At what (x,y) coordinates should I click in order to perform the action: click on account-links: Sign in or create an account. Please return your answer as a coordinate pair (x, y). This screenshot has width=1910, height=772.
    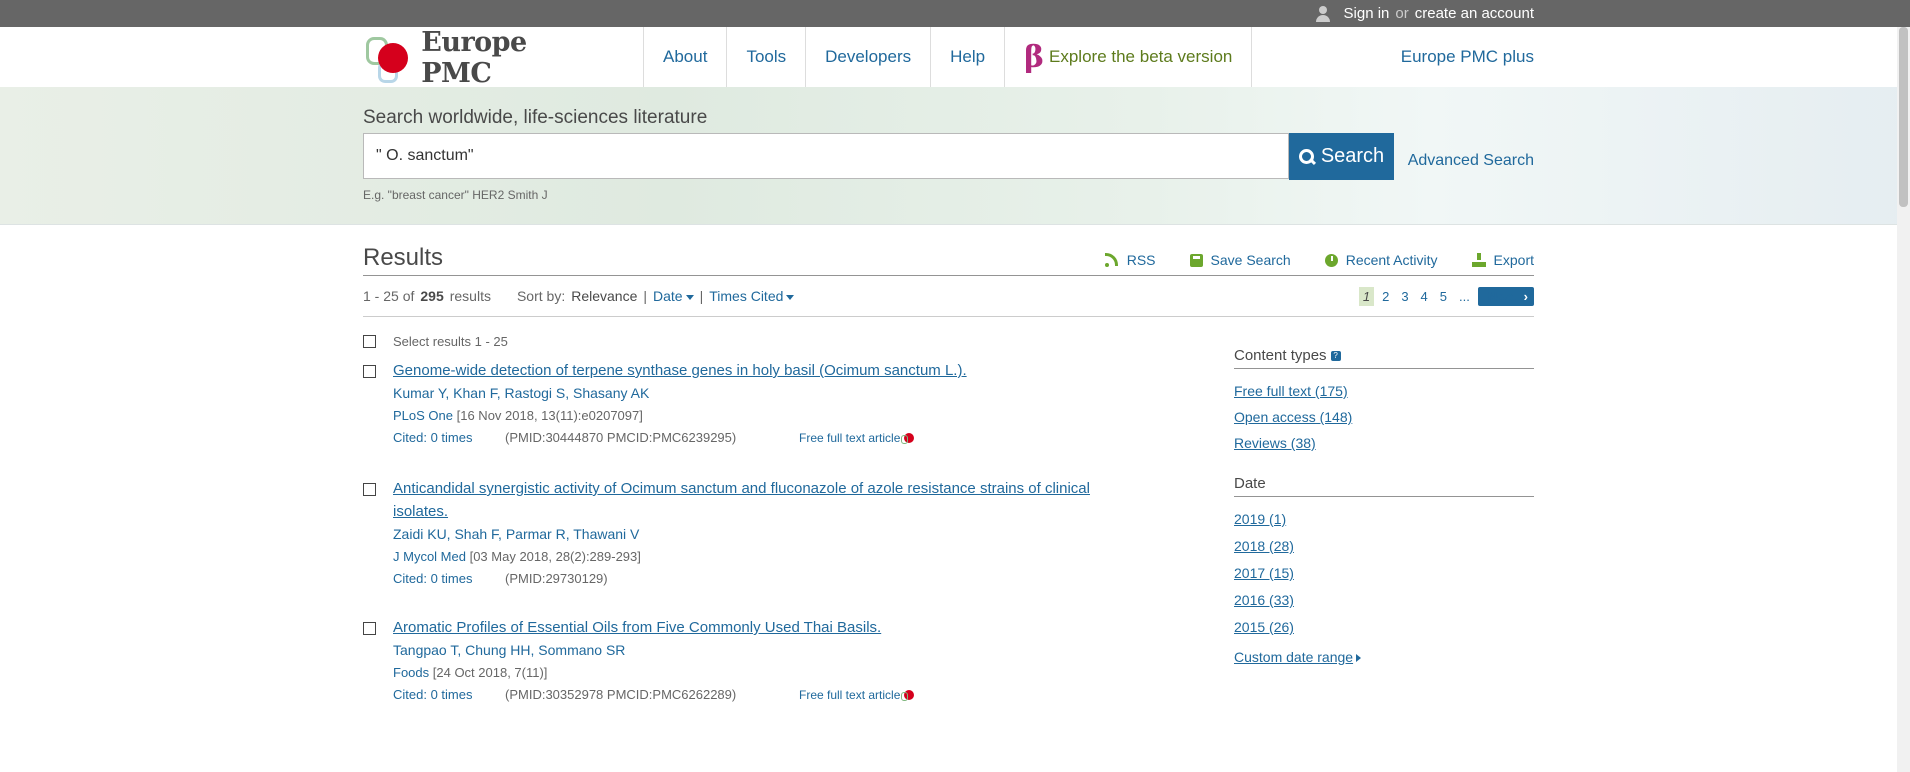
    Looking at the image, I should click on (1424, 13).